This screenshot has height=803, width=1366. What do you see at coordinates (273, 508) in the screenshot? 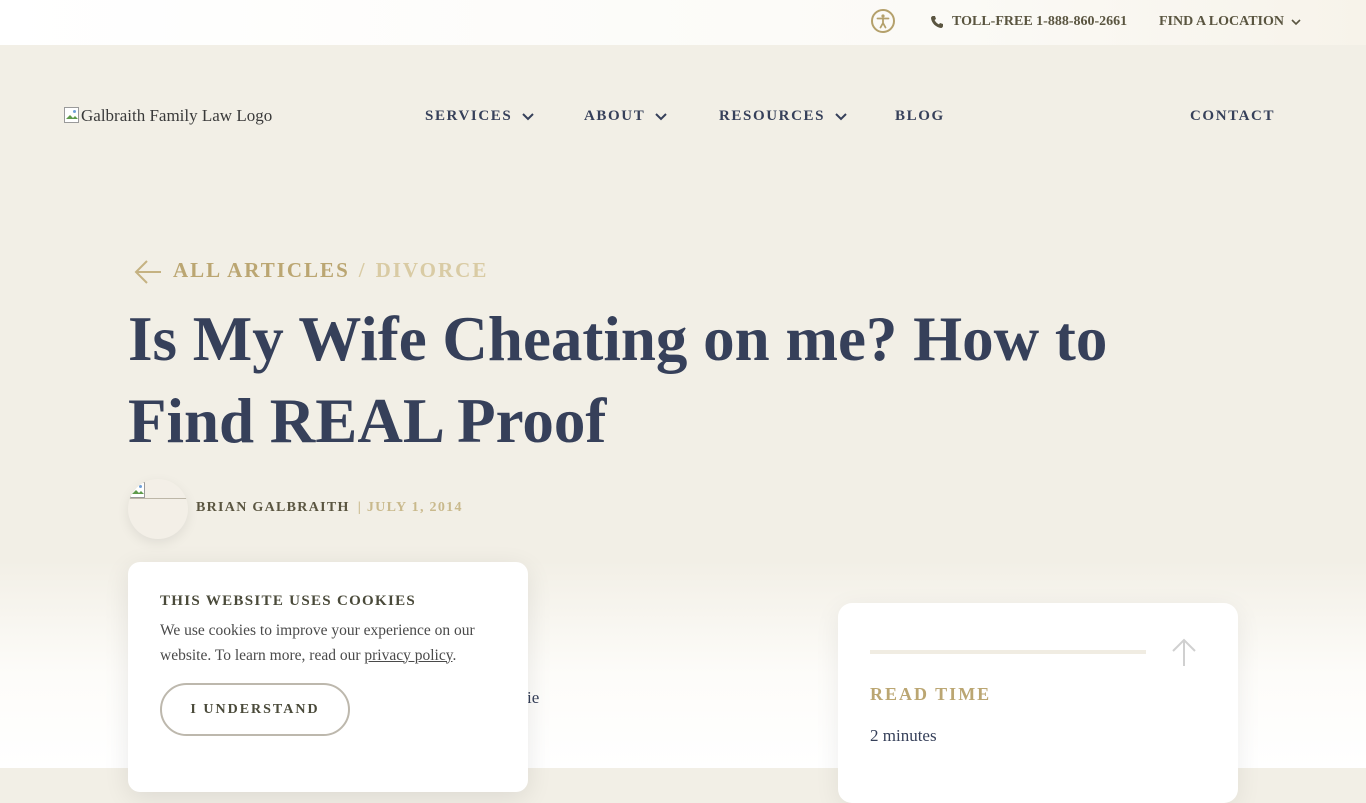
I see `author-name: BRIAN GALBRAITH` at bounding box center [273, 508].